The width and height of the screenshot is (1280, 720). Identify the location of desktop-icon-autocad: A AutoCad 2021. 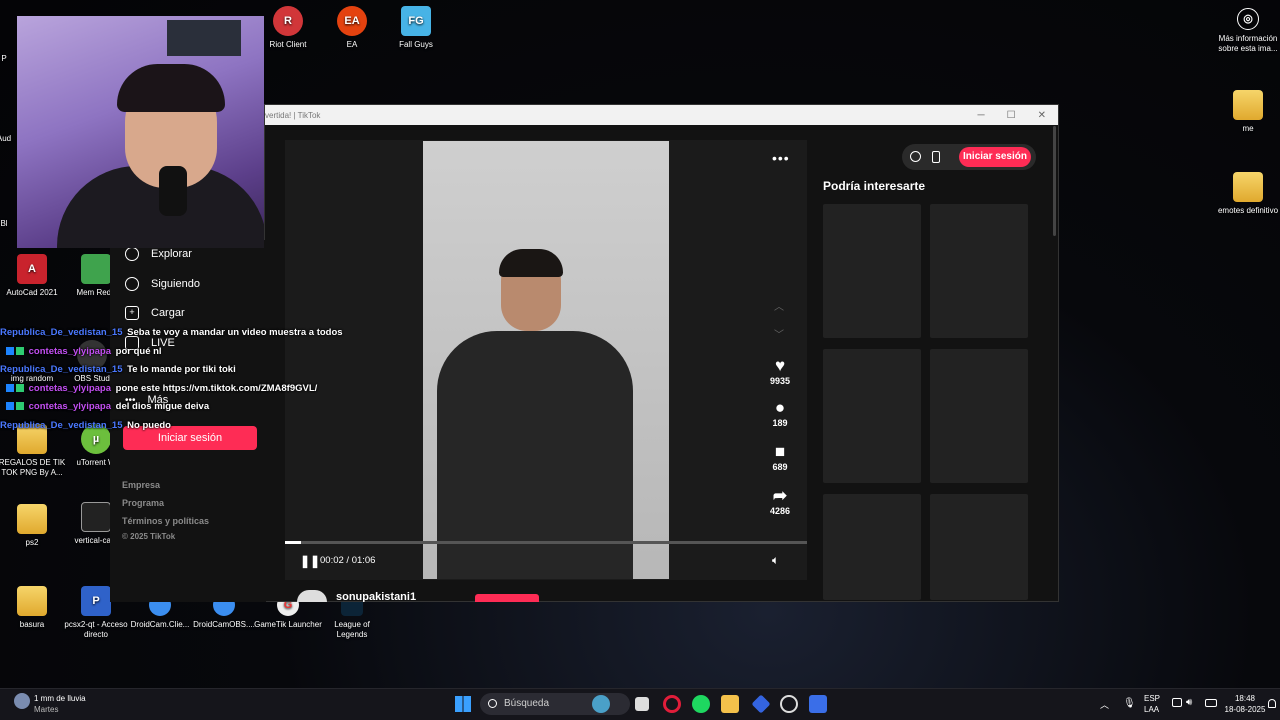
(33, 276).